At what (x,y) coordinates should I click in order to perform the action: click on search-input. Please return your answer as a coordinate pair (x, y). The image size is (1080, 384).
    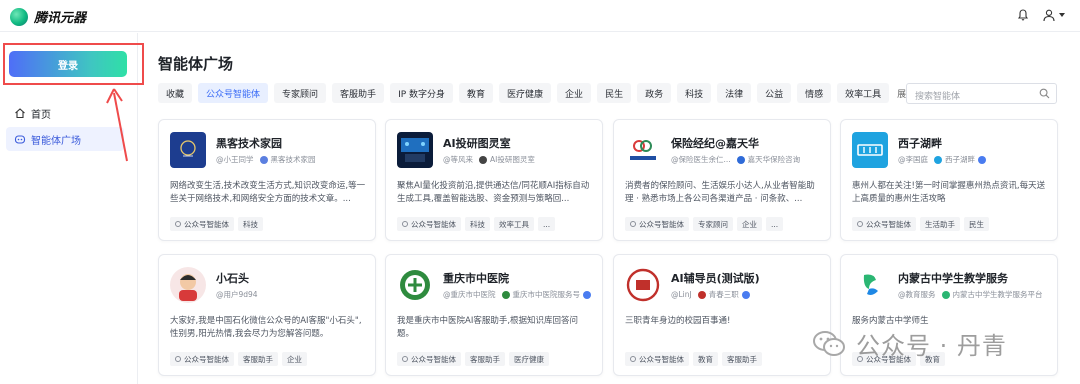
    Looking at the image, I should click on (970, 97).